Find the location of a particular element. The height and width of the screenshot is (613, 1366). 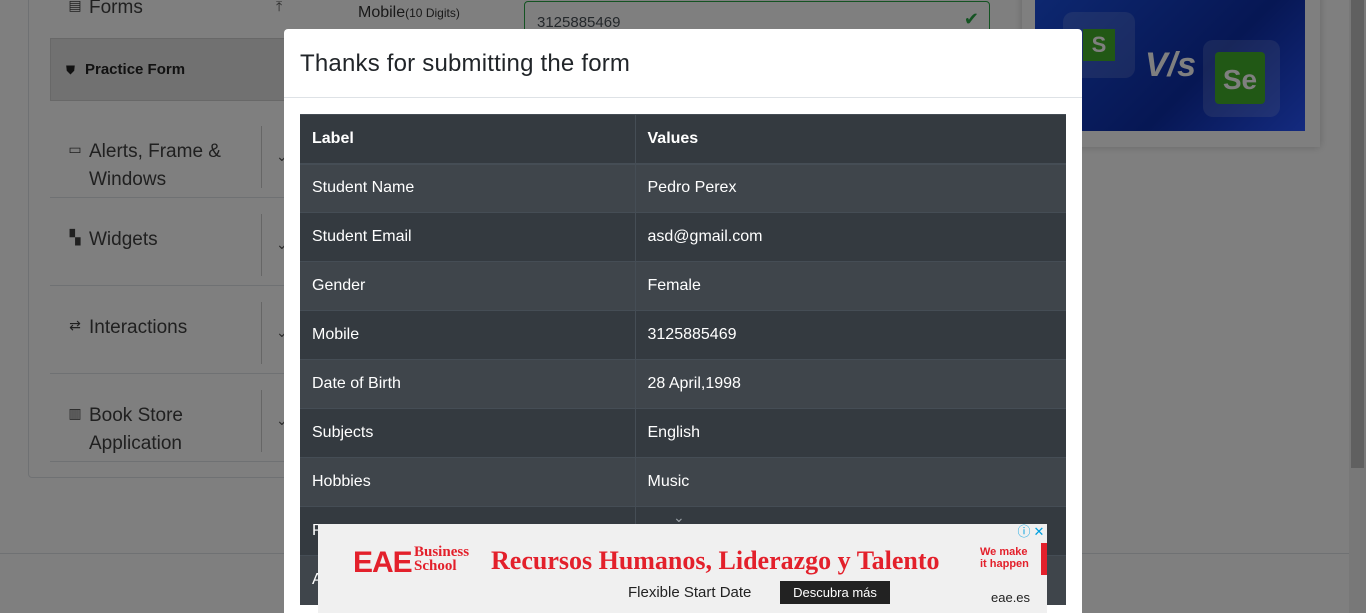

table-row: Hobbies Music is located at coordinates (683, 482).